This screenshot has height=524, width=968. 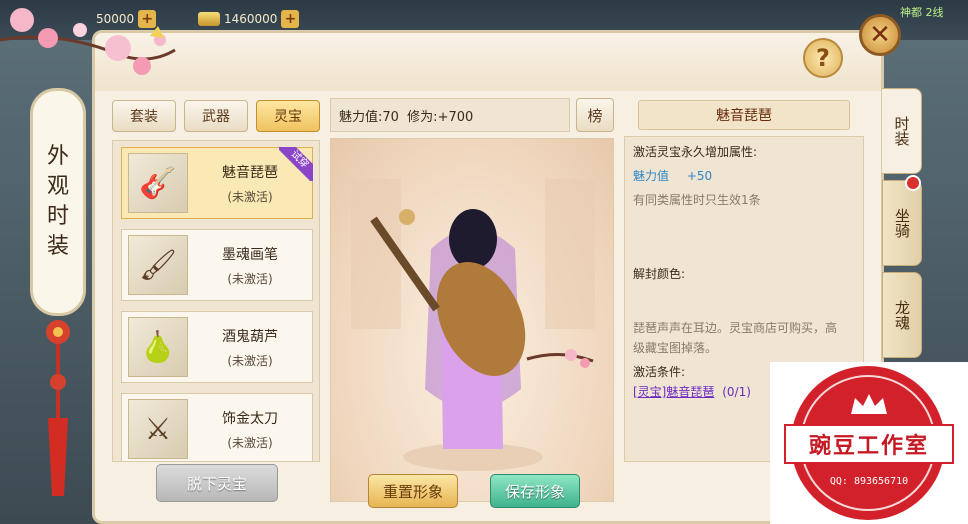 I want to click on tab-fashion: 时装, so click(x=902, y=131).